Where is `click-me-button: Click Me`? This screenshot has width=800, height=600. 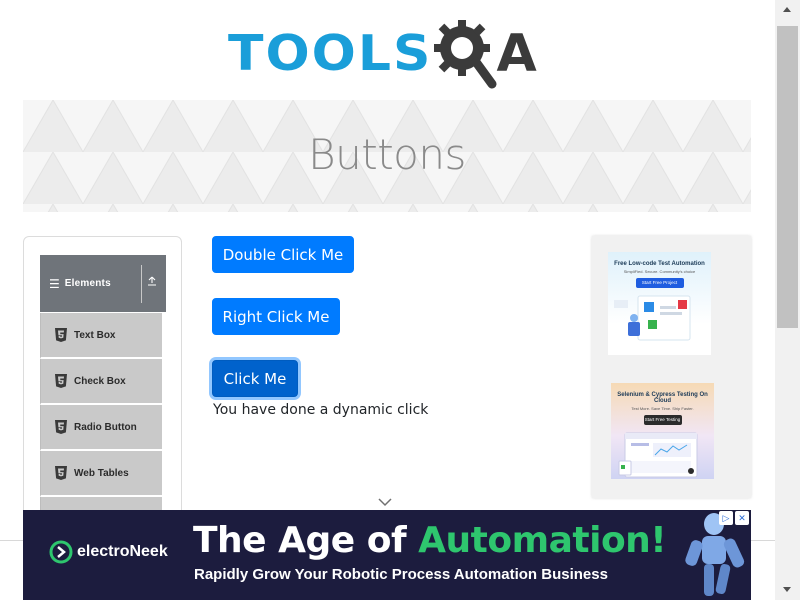
click-me-button: Click Me is located at coordinates (255, 378).